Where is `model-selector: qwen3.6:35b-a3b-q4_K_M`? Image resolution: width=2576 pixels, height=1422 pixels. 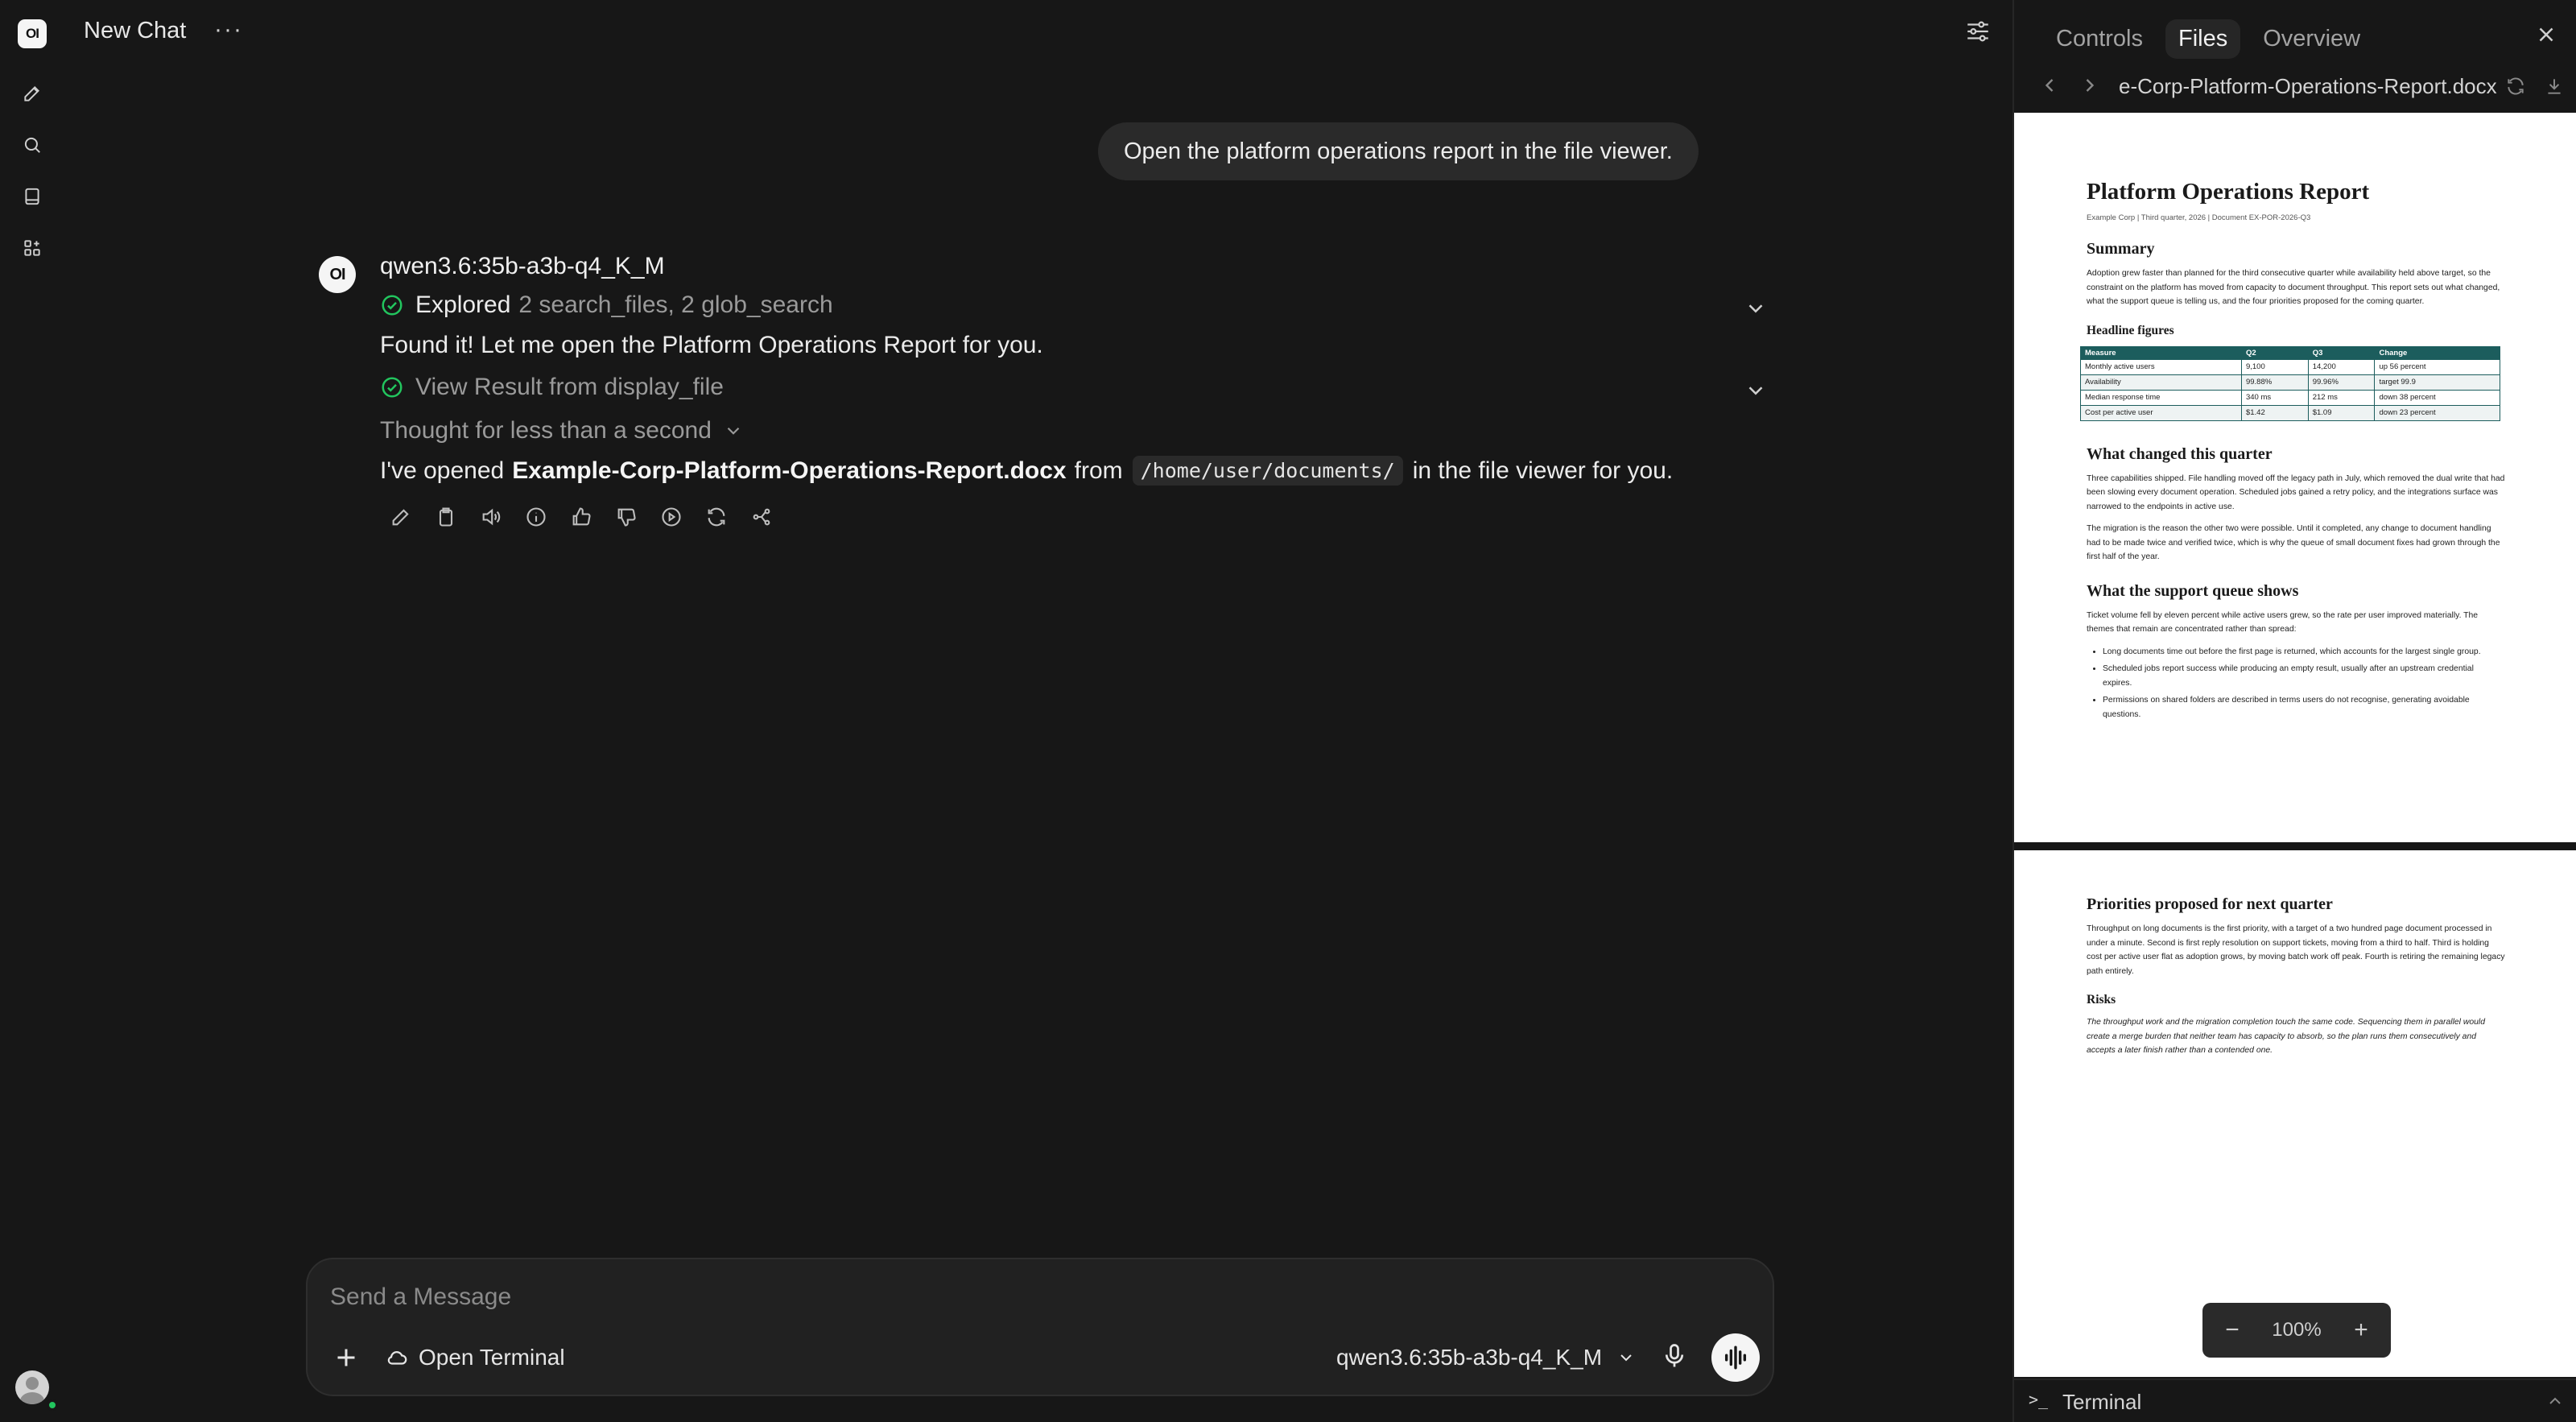 model-selector: qwen3.6:35b-a3b-q4_K_M is located at coordinates (1486, 1357).